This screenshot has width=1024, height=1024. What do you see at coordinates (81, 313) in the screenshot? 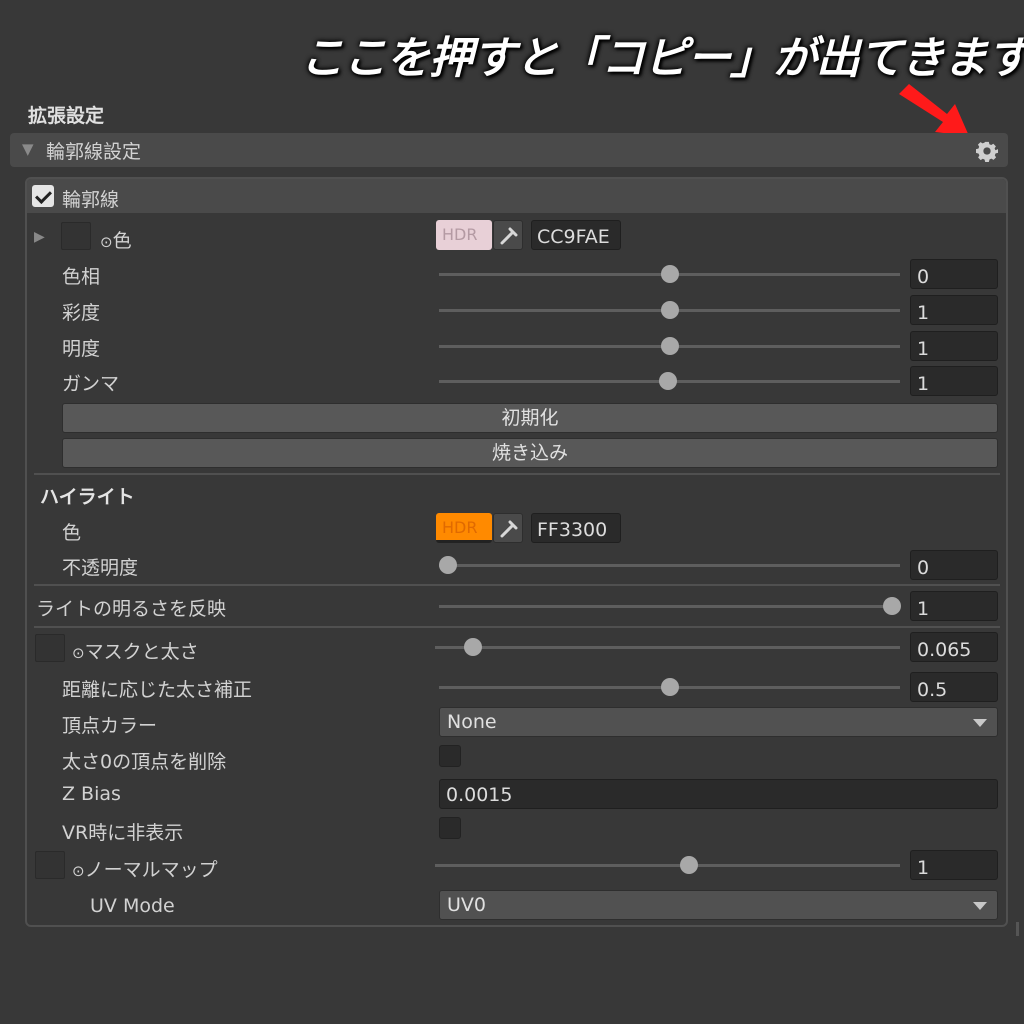
I see `saturation-label: 彩度` at bounding box center [81, 313].